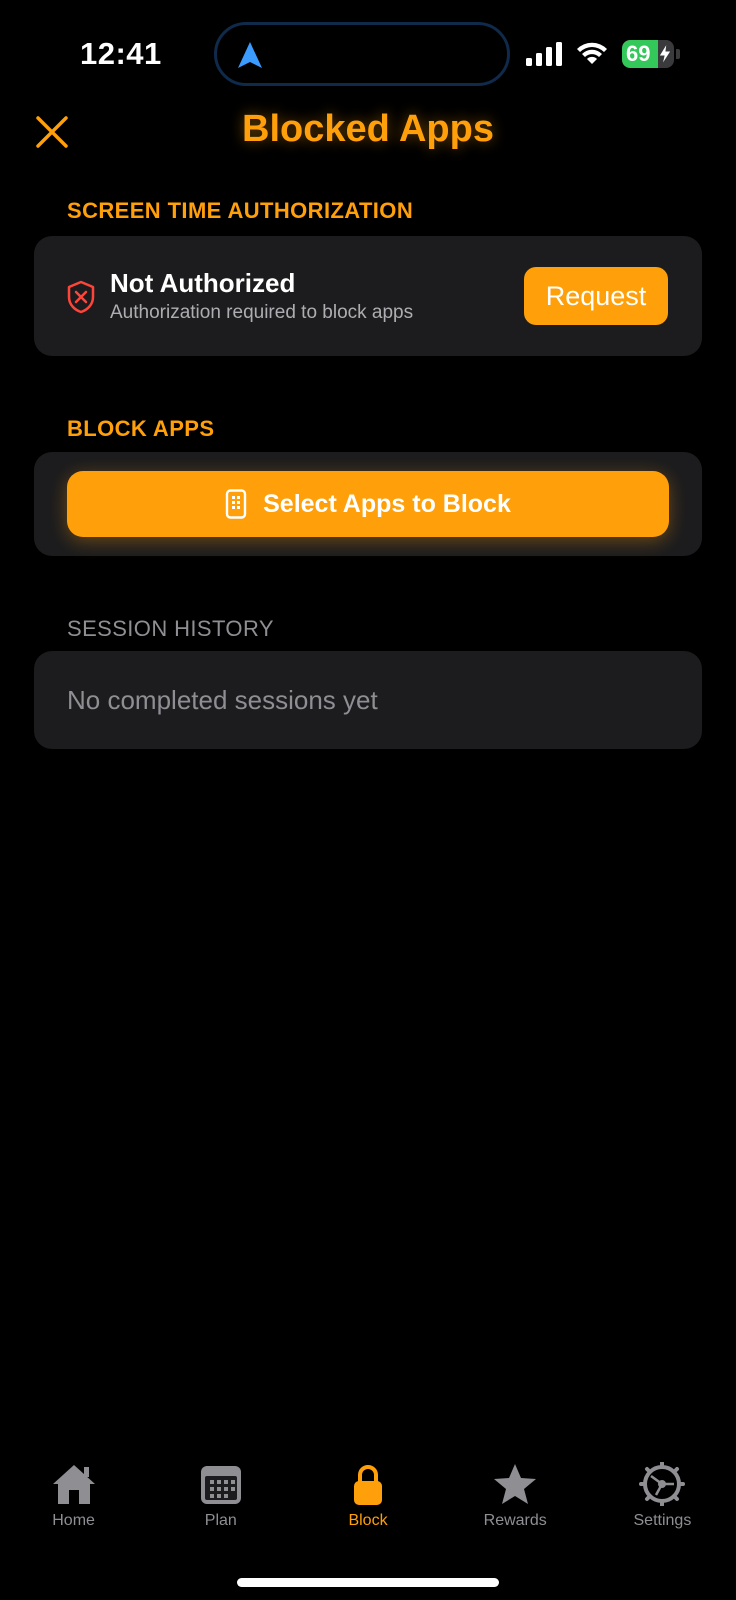 The width and height of the screenshot is (736, 1600). I want to click on session-history-empty-text: No completed sessions yet, so click(222, 700).